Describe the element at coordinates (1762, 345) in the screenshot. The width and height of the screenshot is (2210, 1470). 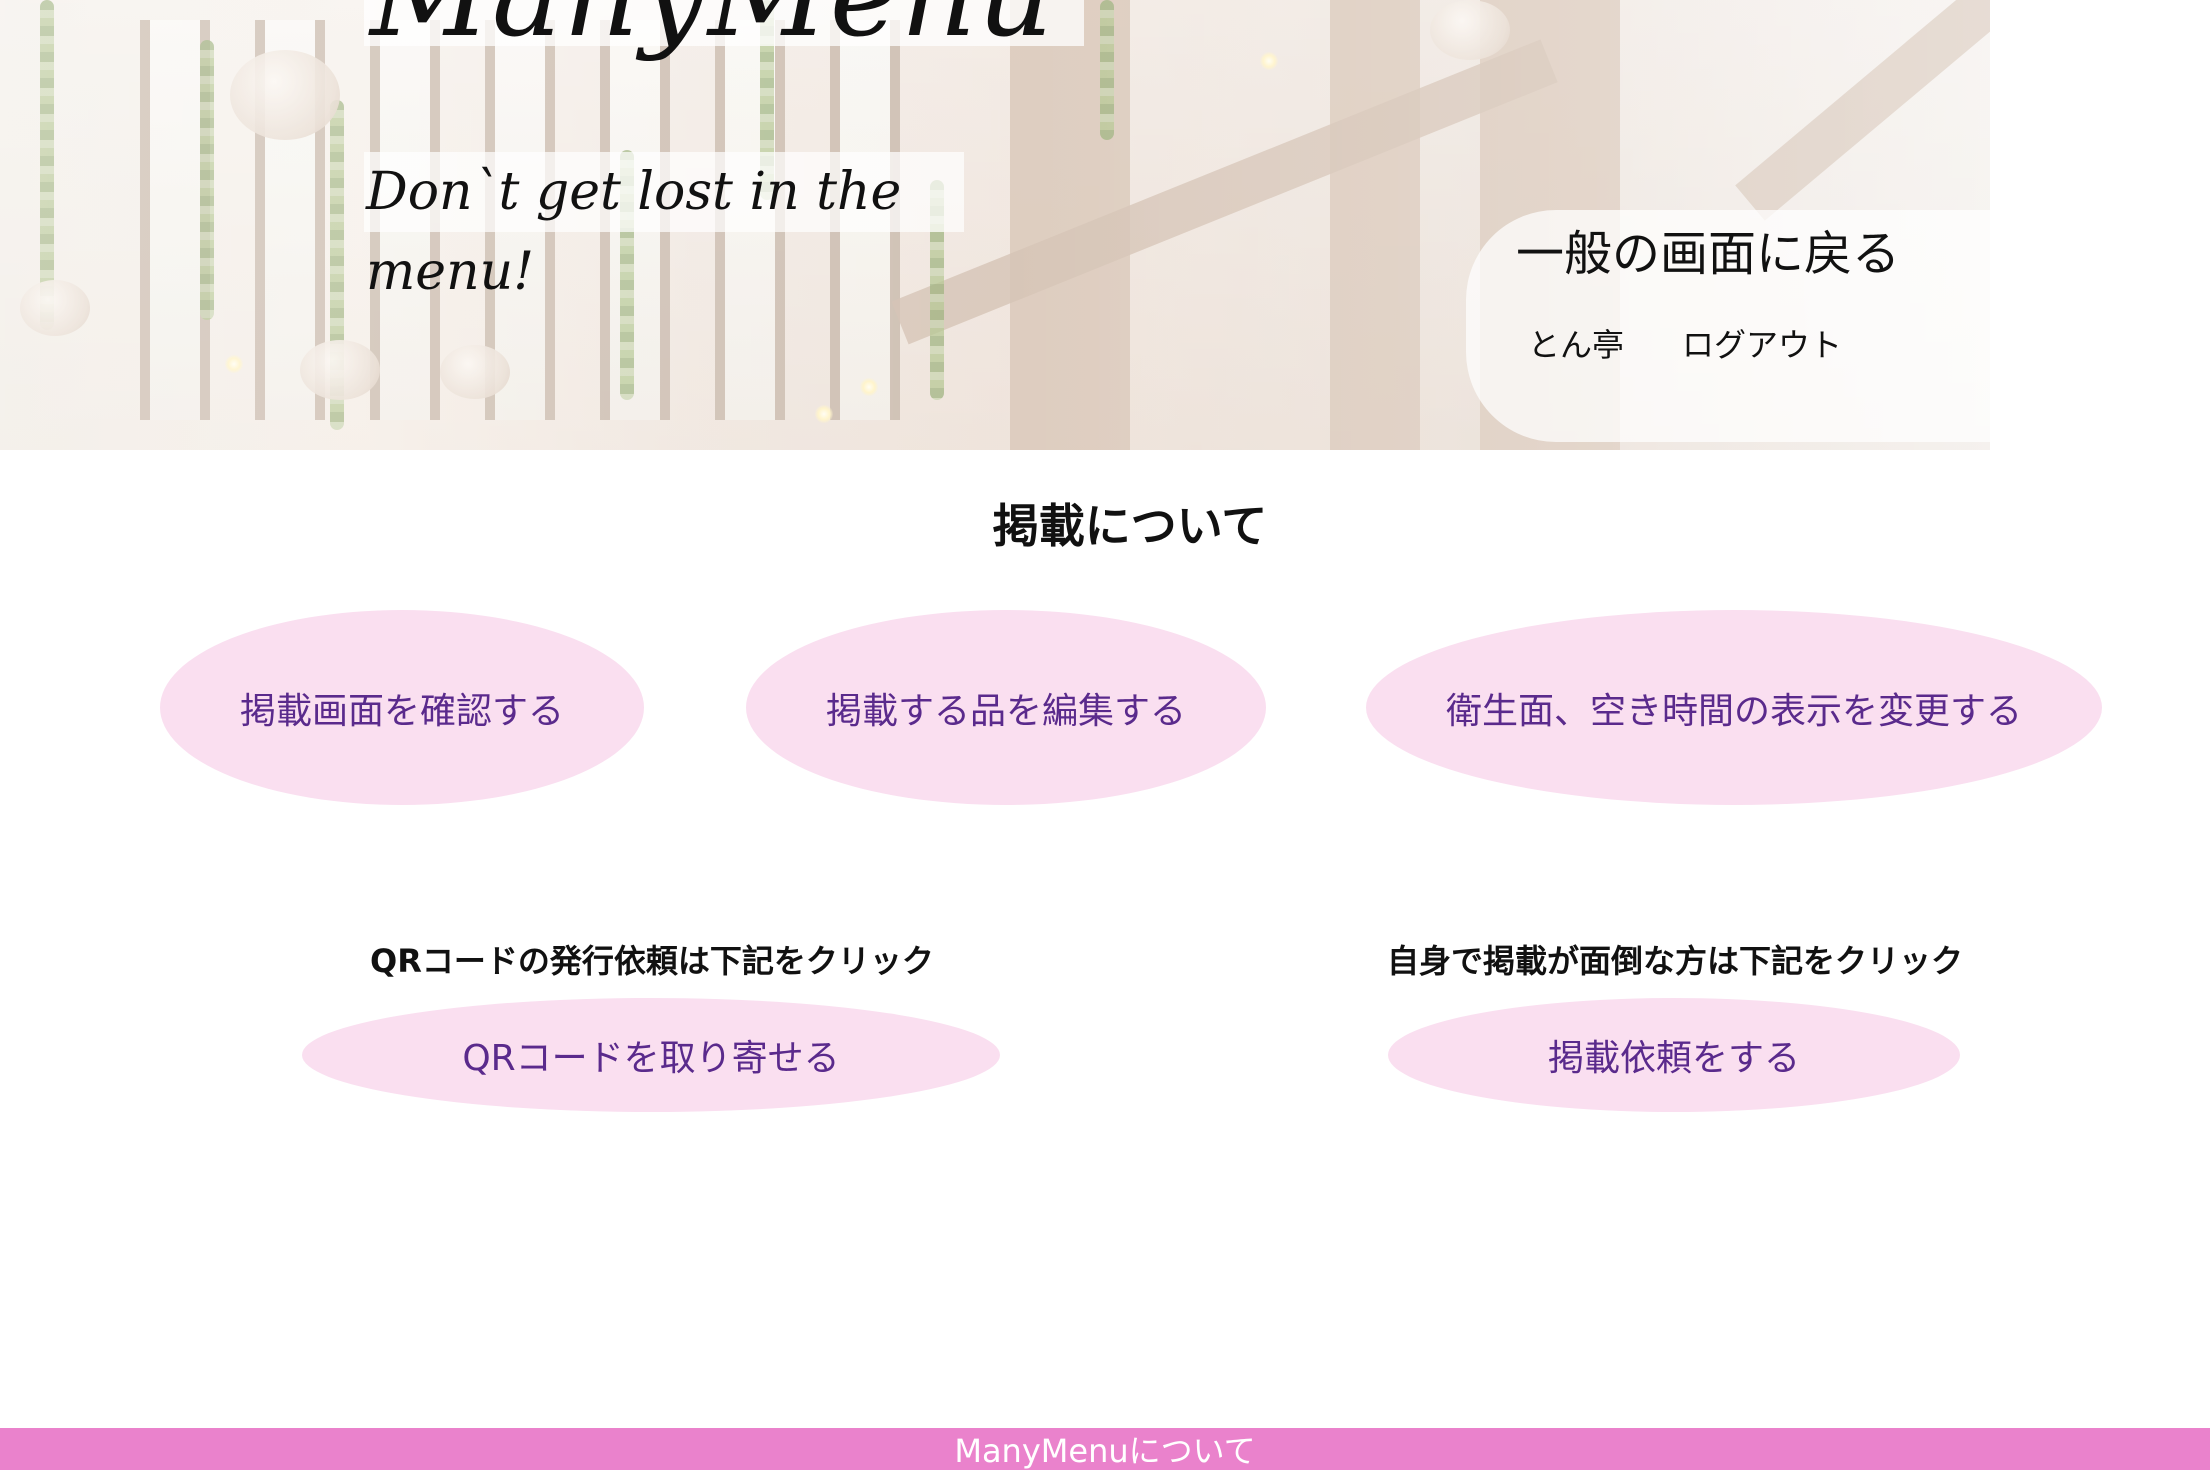
I see `logout-link: ログアウト` at that location.